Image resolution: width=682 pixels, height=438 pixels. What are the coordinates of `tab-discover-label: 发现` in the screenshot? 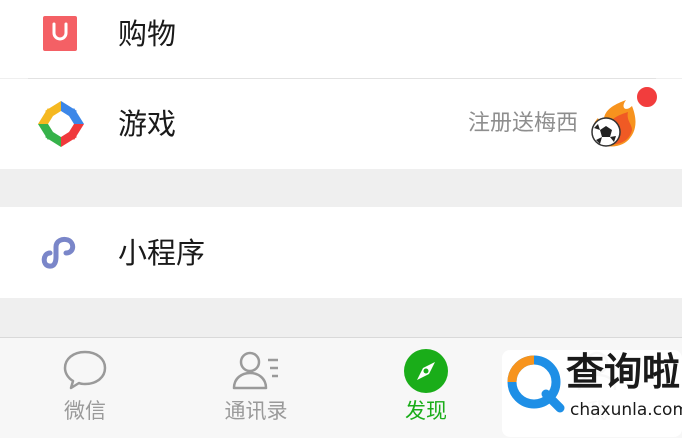 It's located at (426, 411).